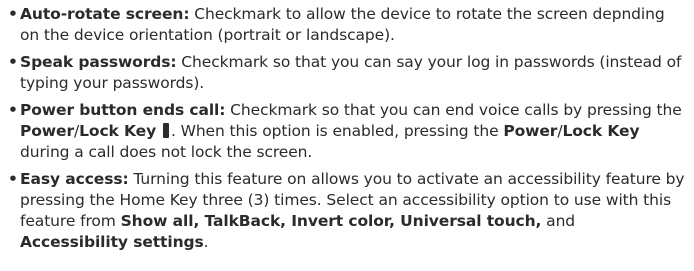  I want to click on item-term: Speak passwords:, so click(98, 62).